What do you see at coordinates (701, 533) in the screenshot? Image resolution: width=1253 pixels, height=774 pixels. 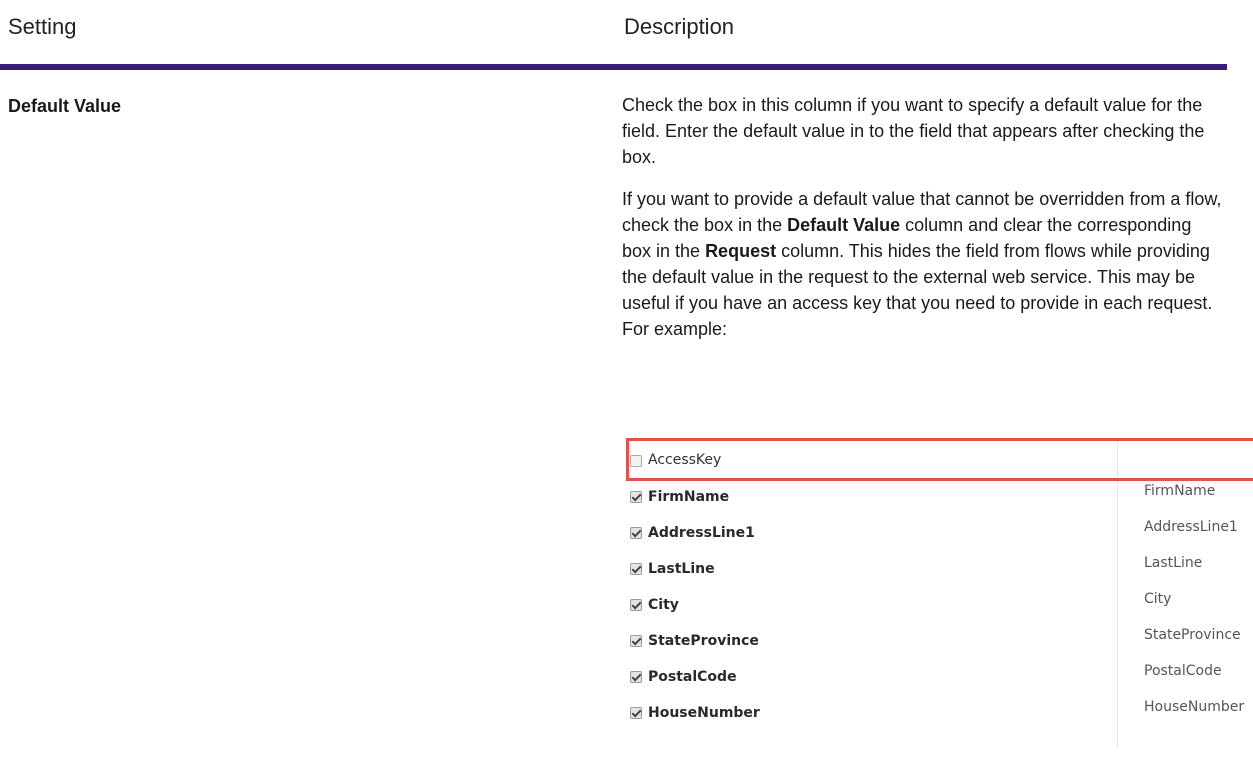 I see `field-label: AddressLine1` at bounding box center [701, 533].